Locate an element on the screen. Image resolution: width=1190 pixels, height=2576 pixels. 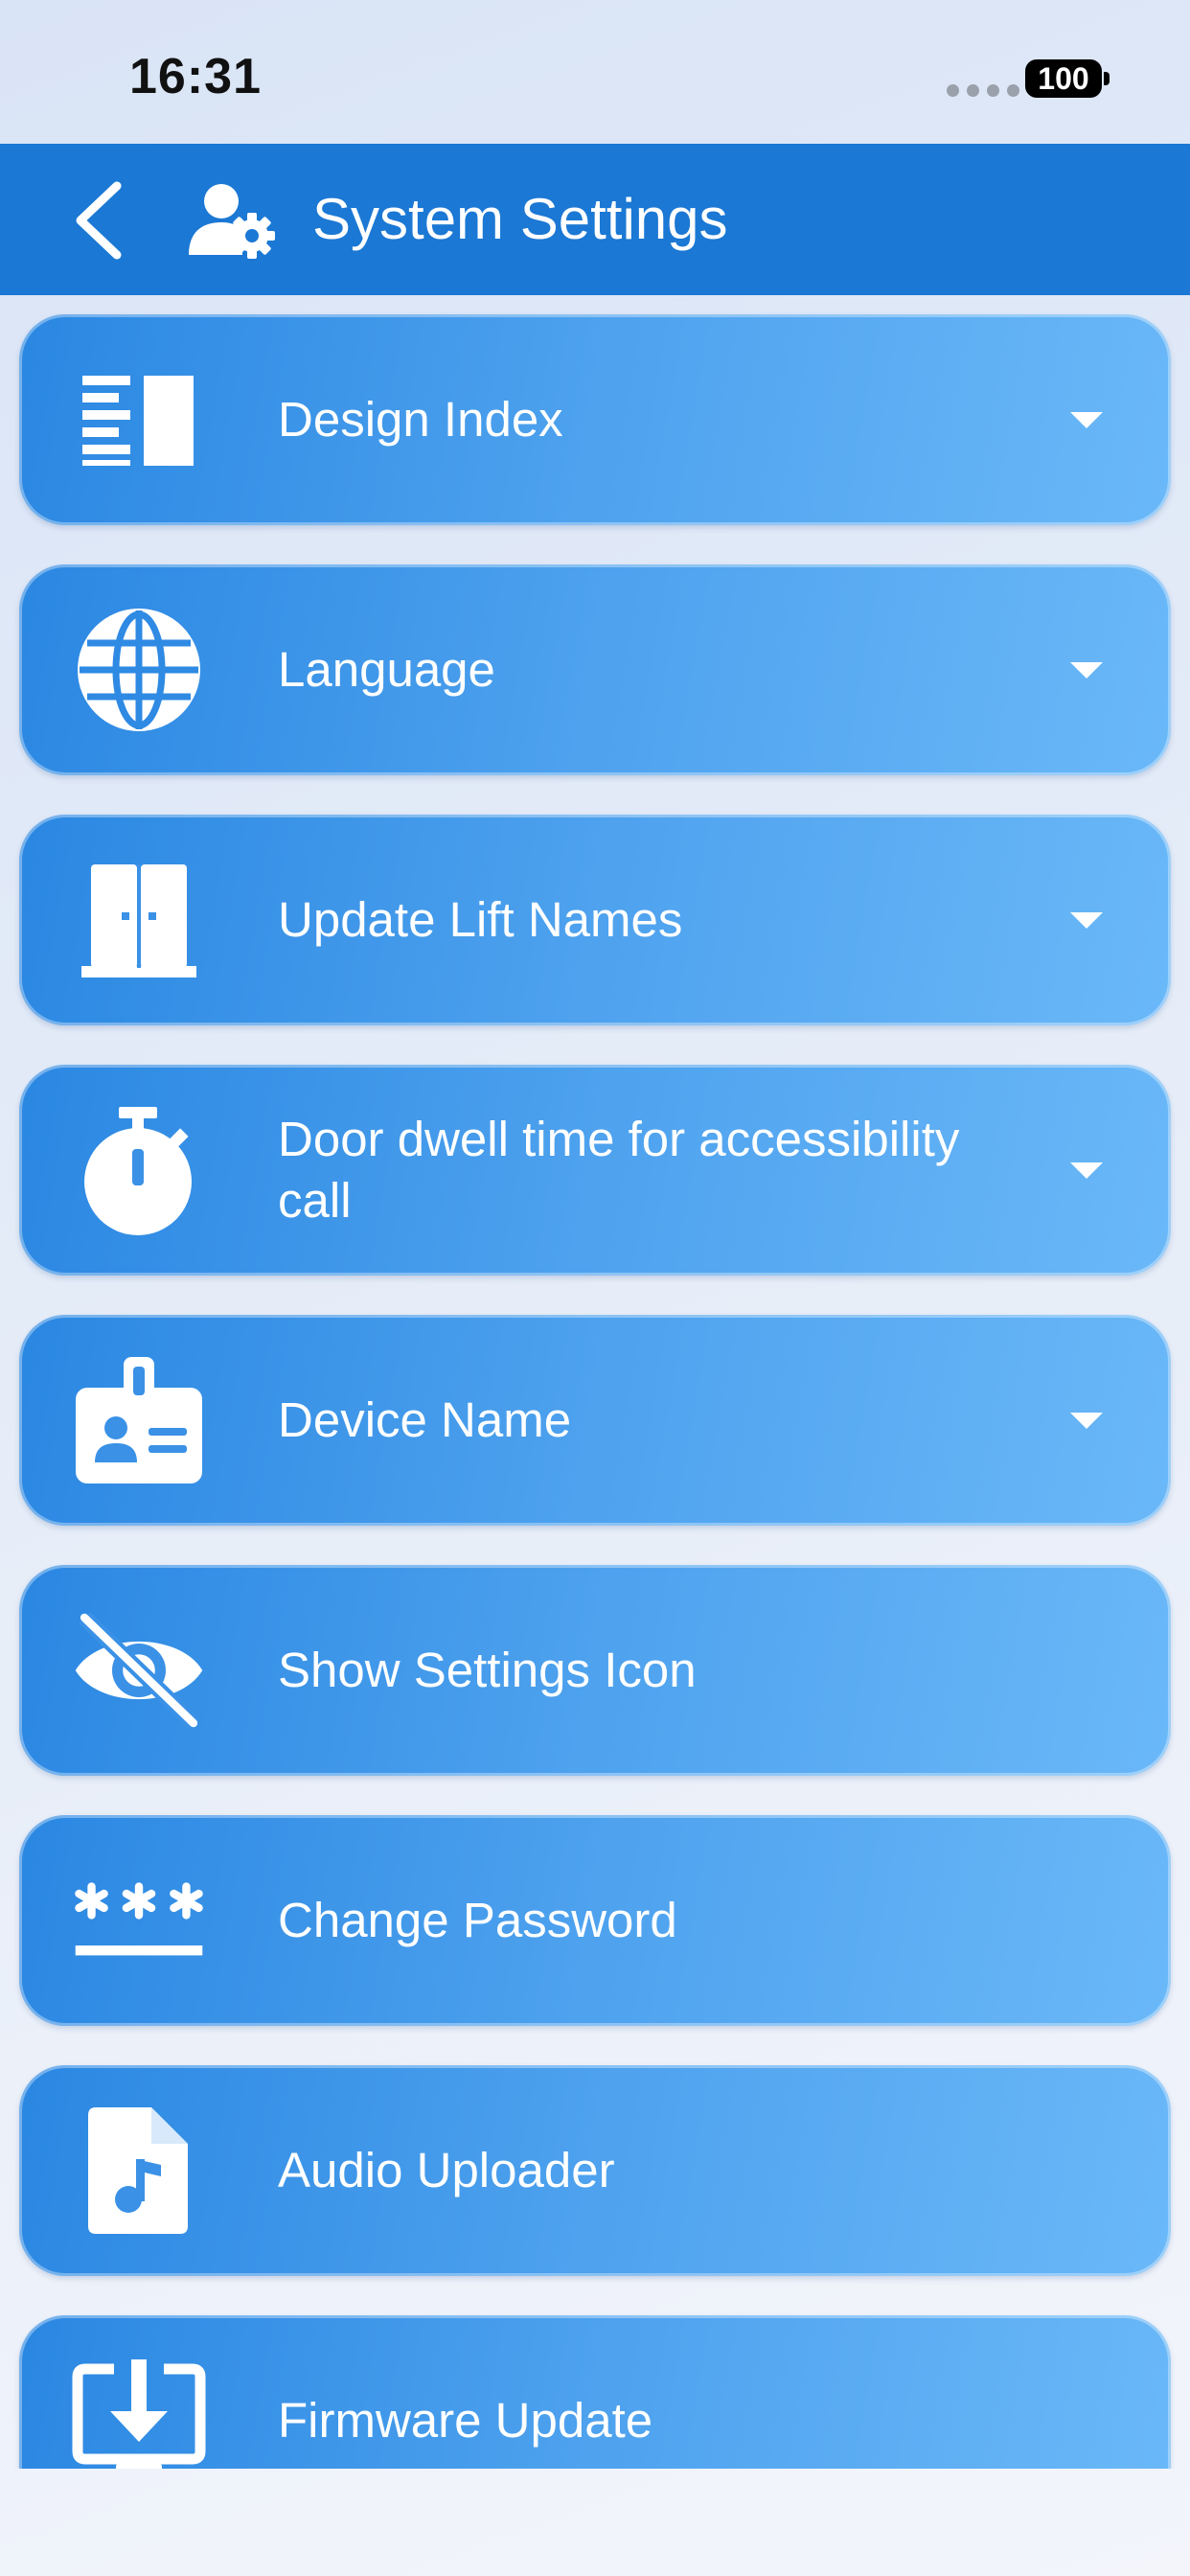
settings-item-change-password: Change Password is located at coordinates (595, 1920).